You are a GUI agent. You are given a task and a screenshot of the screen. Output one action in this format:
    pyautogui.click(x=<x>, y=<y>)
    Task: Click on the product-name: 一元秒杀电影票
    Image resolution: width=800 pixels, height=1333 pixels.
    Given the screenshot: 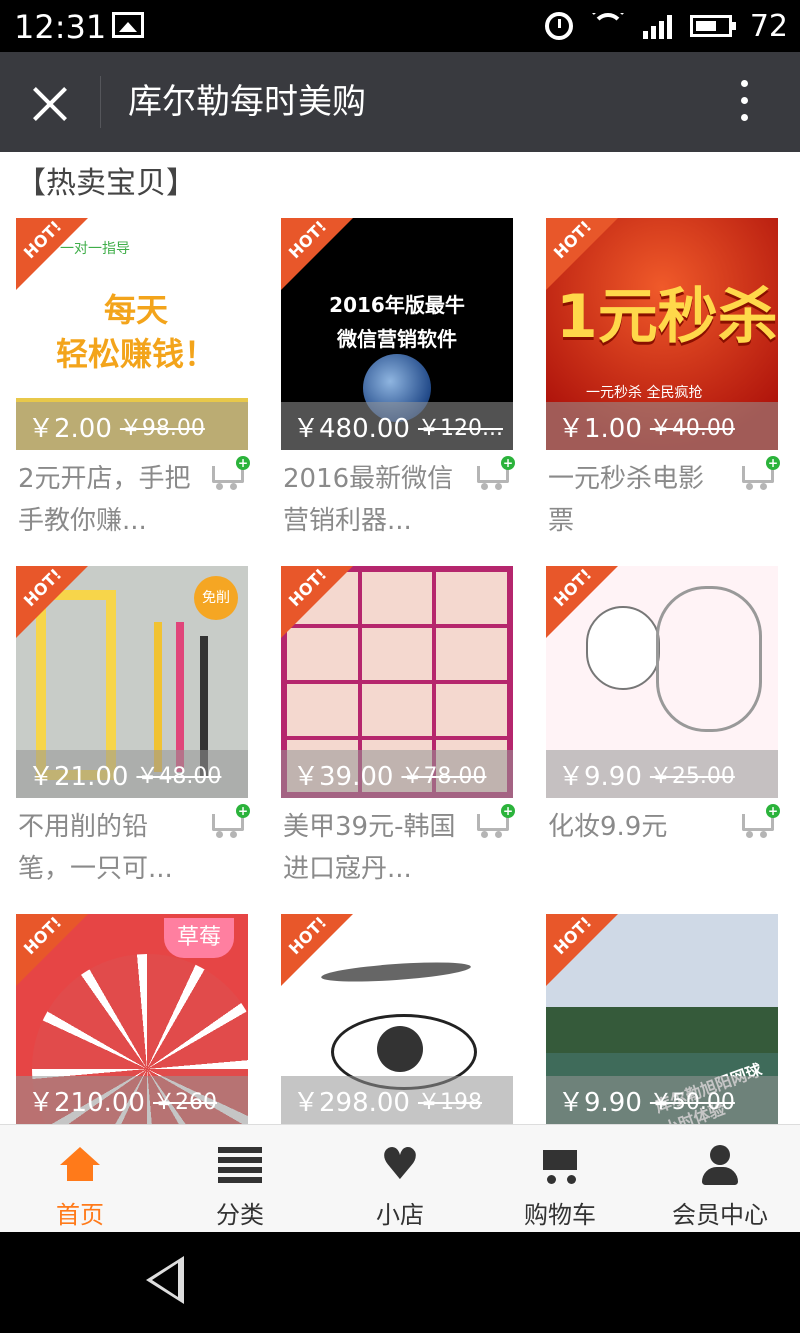 What is the action you would take?
    pyautogui.click(x=638, y=500)
    